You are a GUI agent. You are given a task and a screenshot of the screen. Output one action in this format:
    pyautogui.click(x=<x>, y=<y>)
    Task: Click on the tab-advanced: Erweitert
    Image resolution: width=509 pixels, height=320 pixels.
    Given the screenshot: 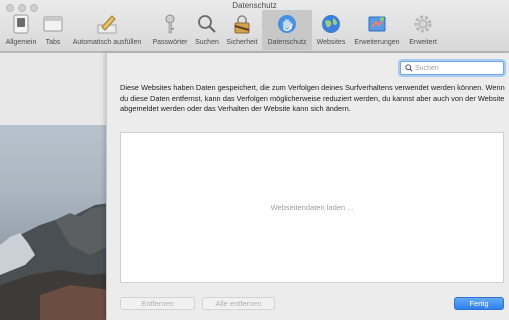 What is the action you would take?
    pyautogui.click(x=423, y=30)
    